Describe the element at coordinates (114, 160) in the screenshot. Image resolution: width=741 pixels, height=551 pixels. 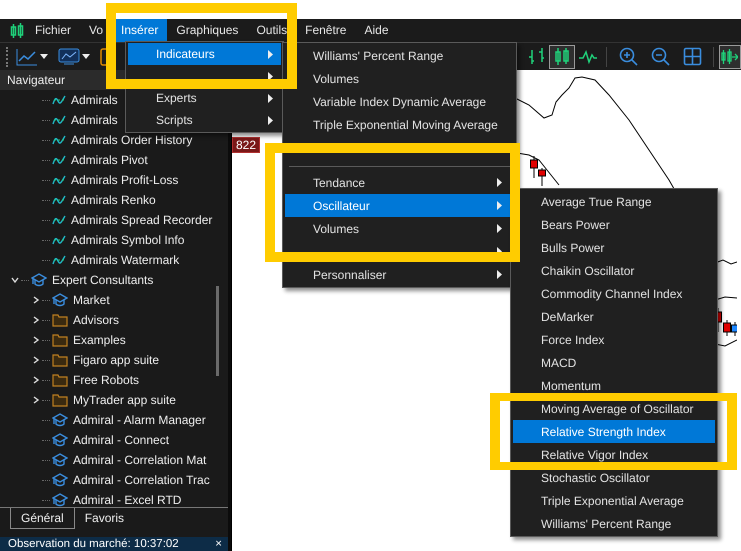
I see `tree-item: Admirals Pivot` at that location.